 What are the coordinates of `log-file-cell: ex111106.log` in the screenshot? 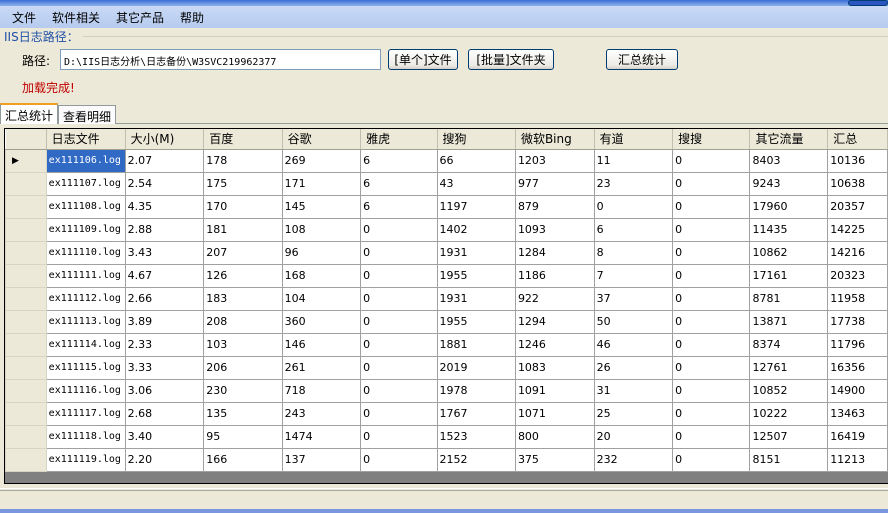 It's located at (85, 160).